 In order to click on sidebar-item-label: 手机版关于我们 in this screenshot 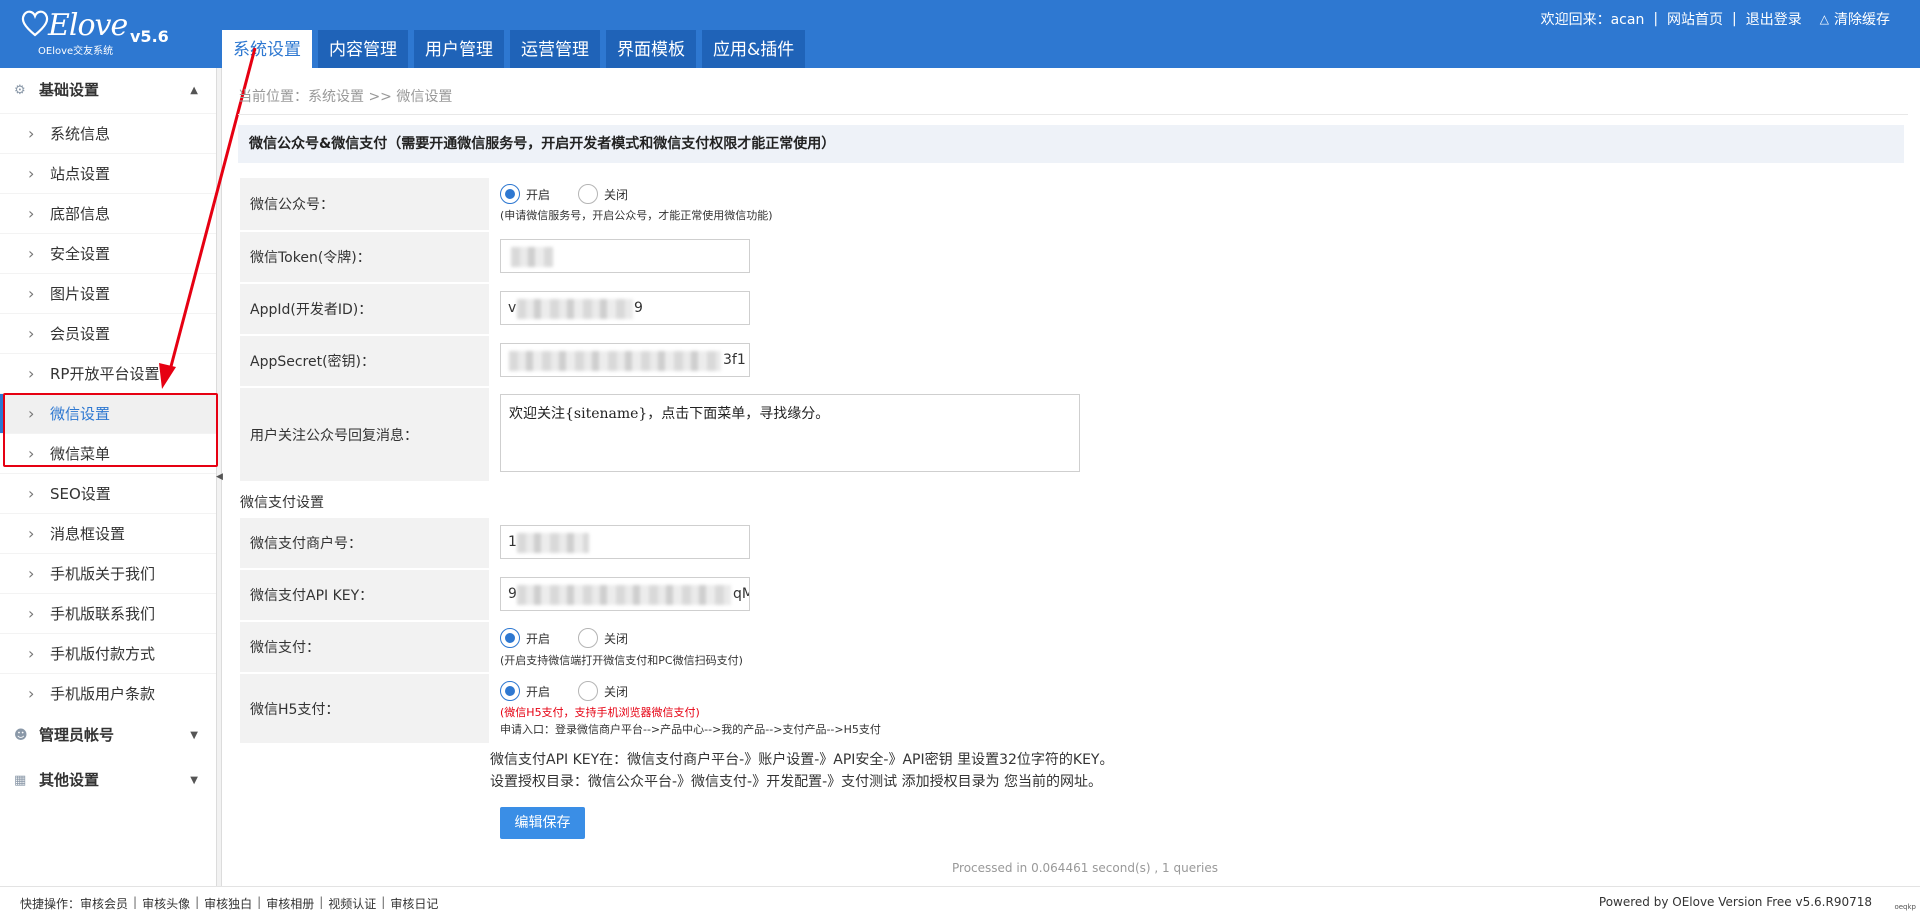, I will do `click(103, 574)`.